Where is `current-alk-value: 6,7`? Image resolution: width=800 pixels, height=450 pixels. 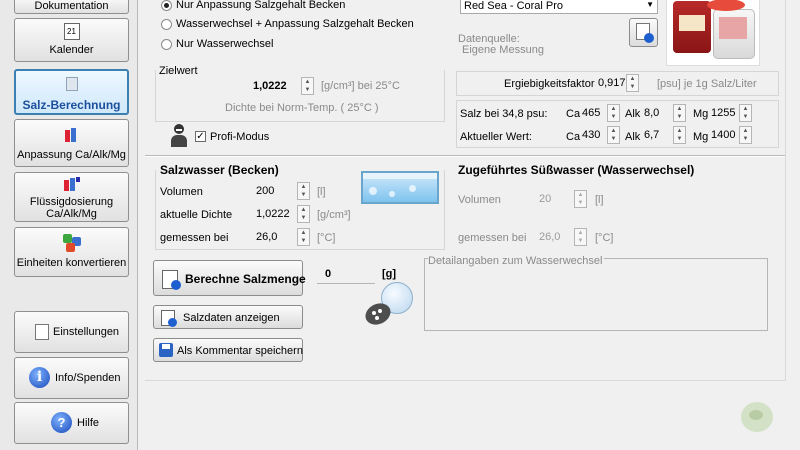 current-alk-value: 6,7 is located at coordinates (650, 135).